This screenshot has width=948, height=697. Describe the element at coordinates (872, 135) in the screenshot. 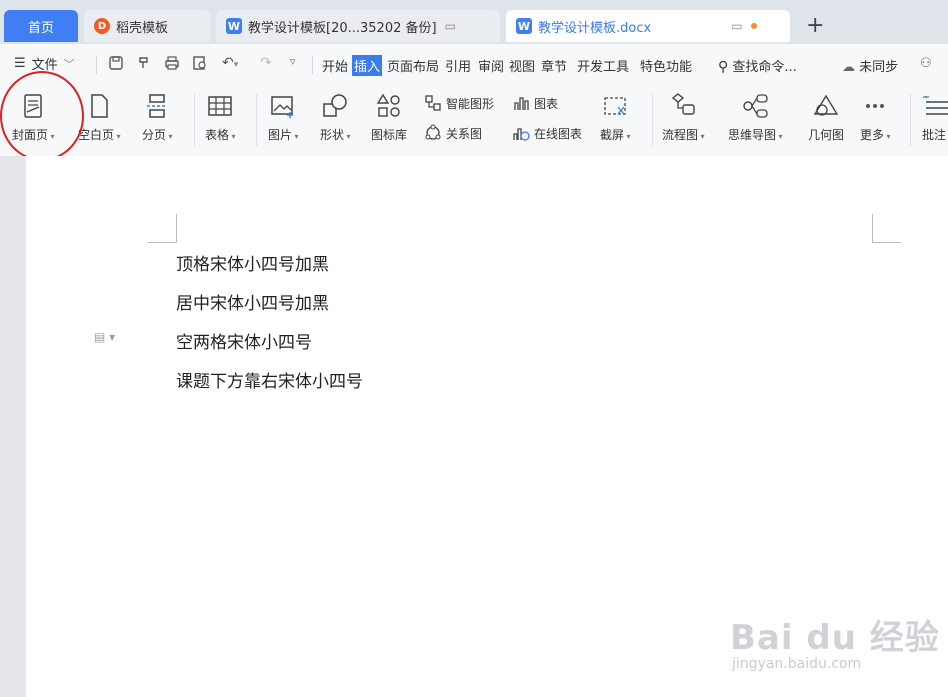

I see `more-label: 更多` at that location.